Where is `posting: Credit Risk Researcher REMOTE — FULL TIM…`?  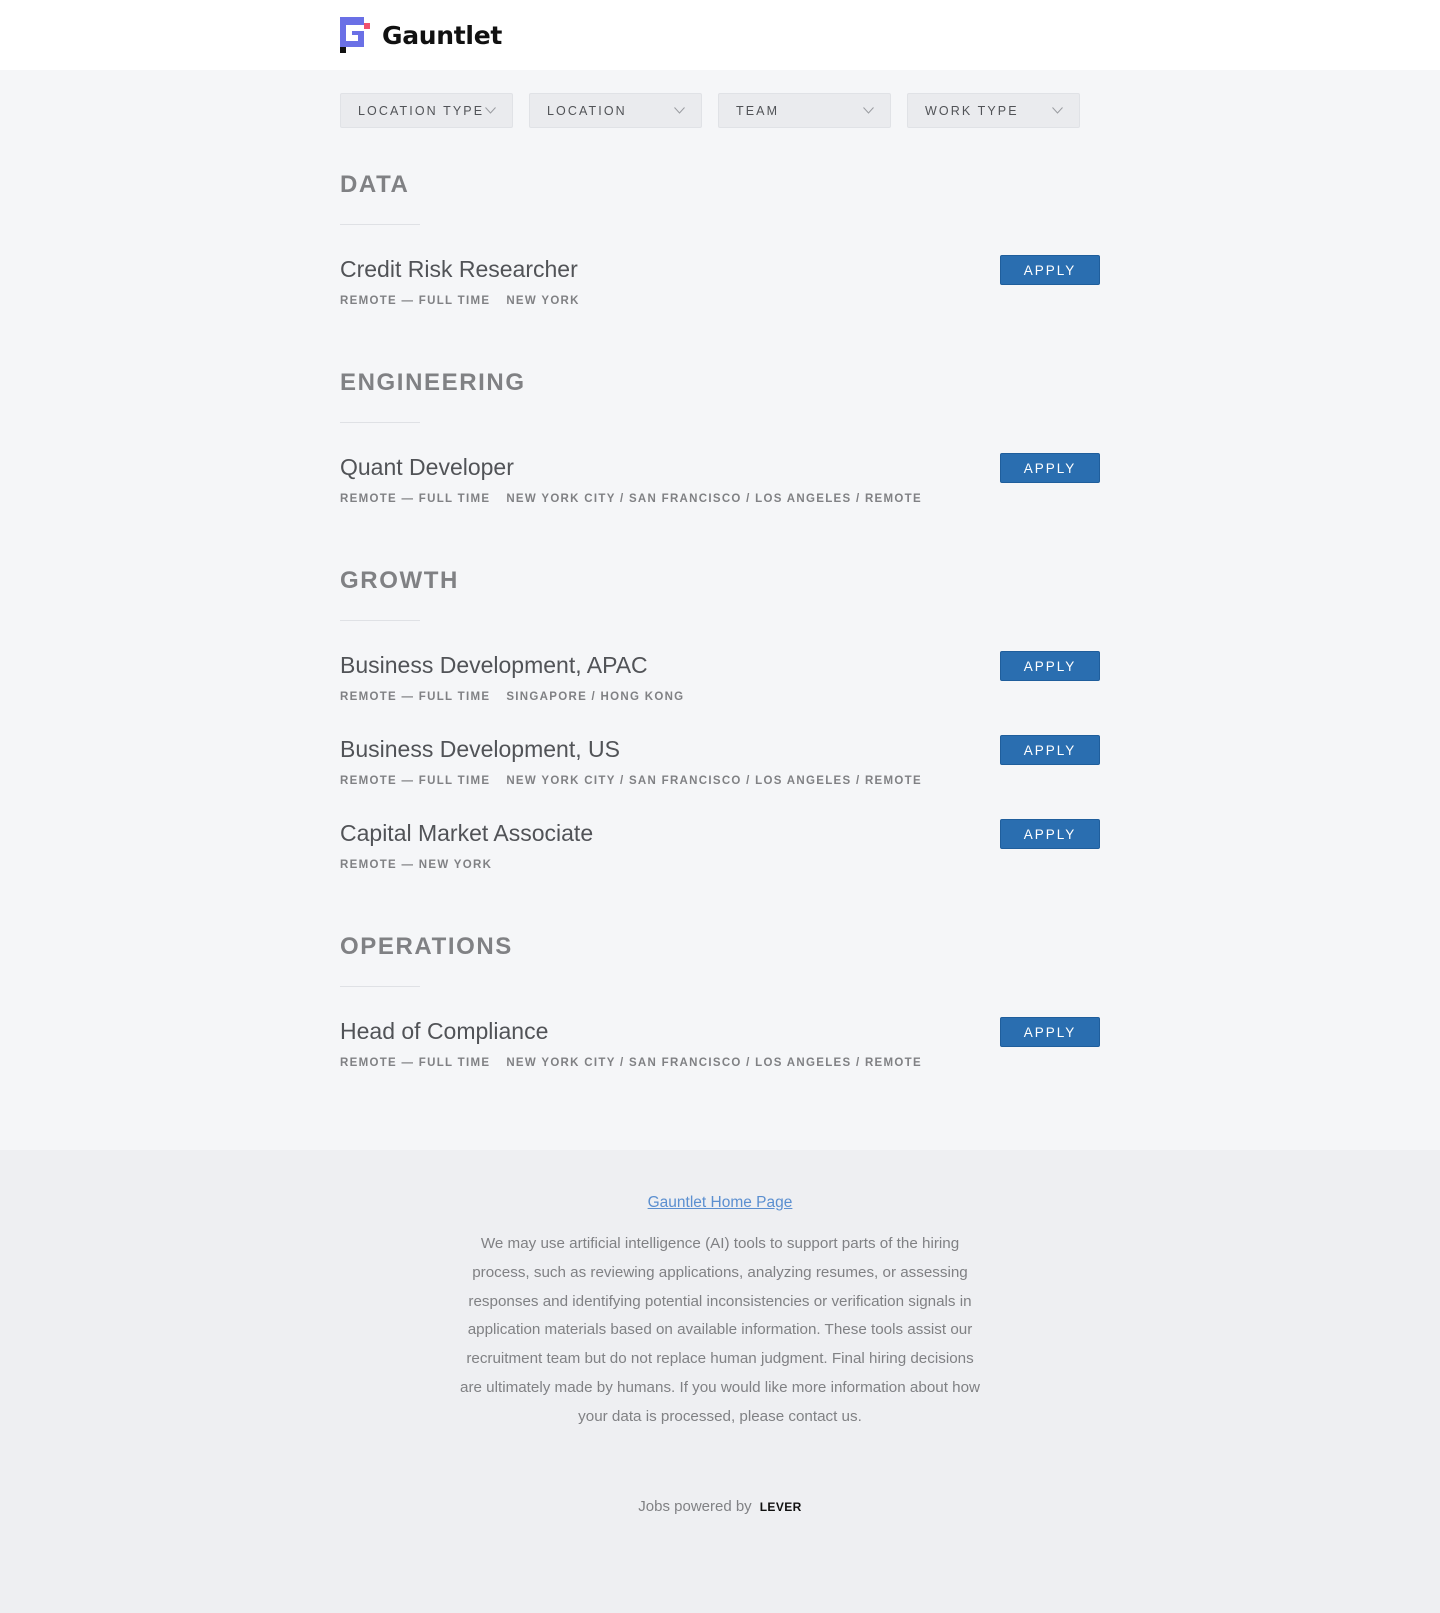 posting: Credit Risk Researcher REMOTE — FULL TIM… is located at coordinates (720, 285).